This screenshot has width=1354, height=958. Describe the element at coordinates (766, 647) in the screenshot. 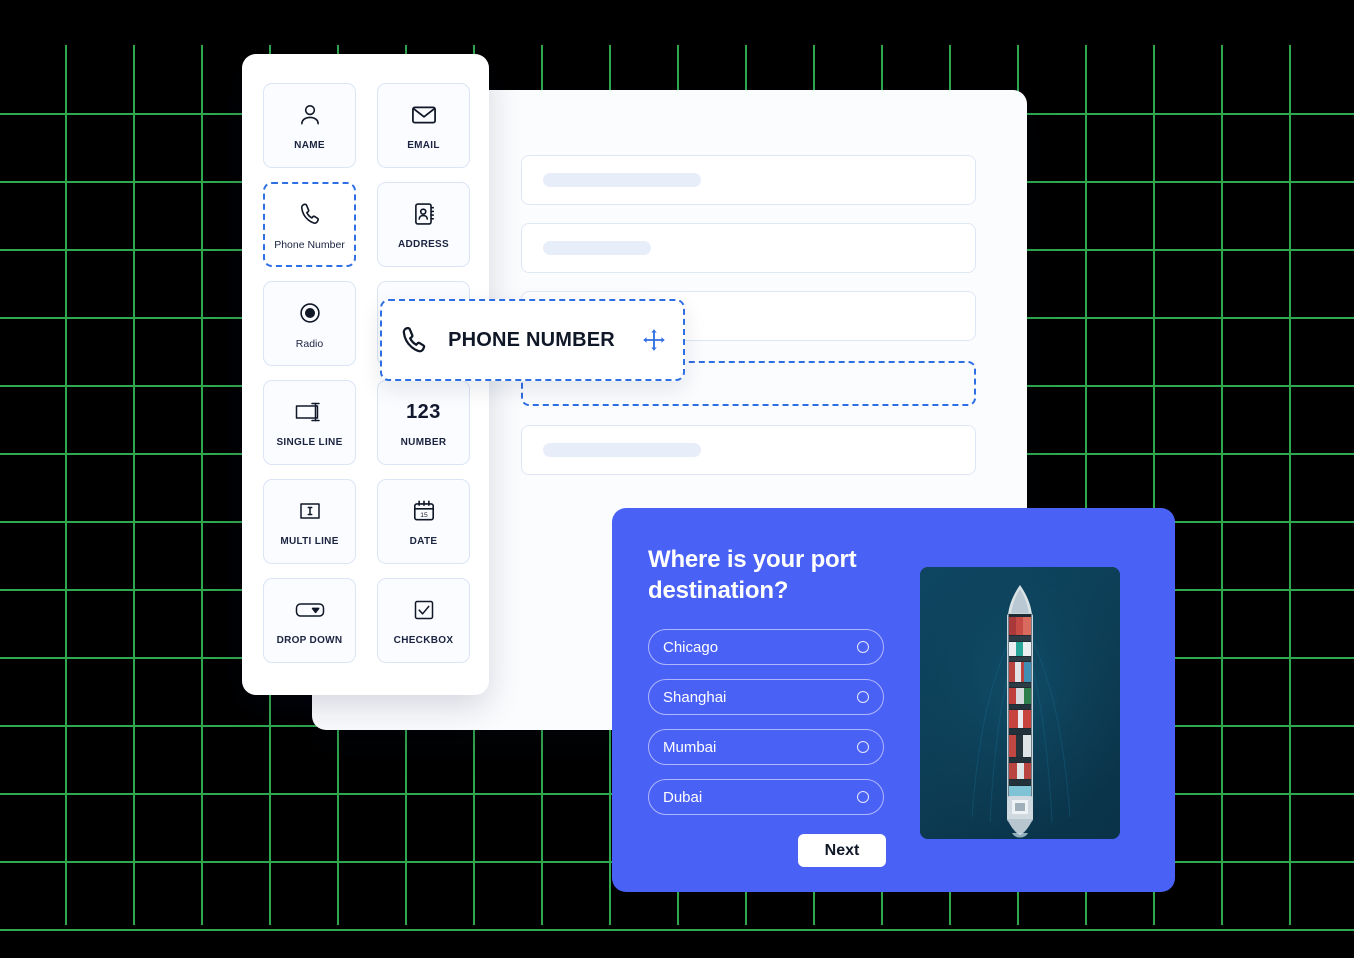

I see `survey-option-chicago: Chicago` at that location.